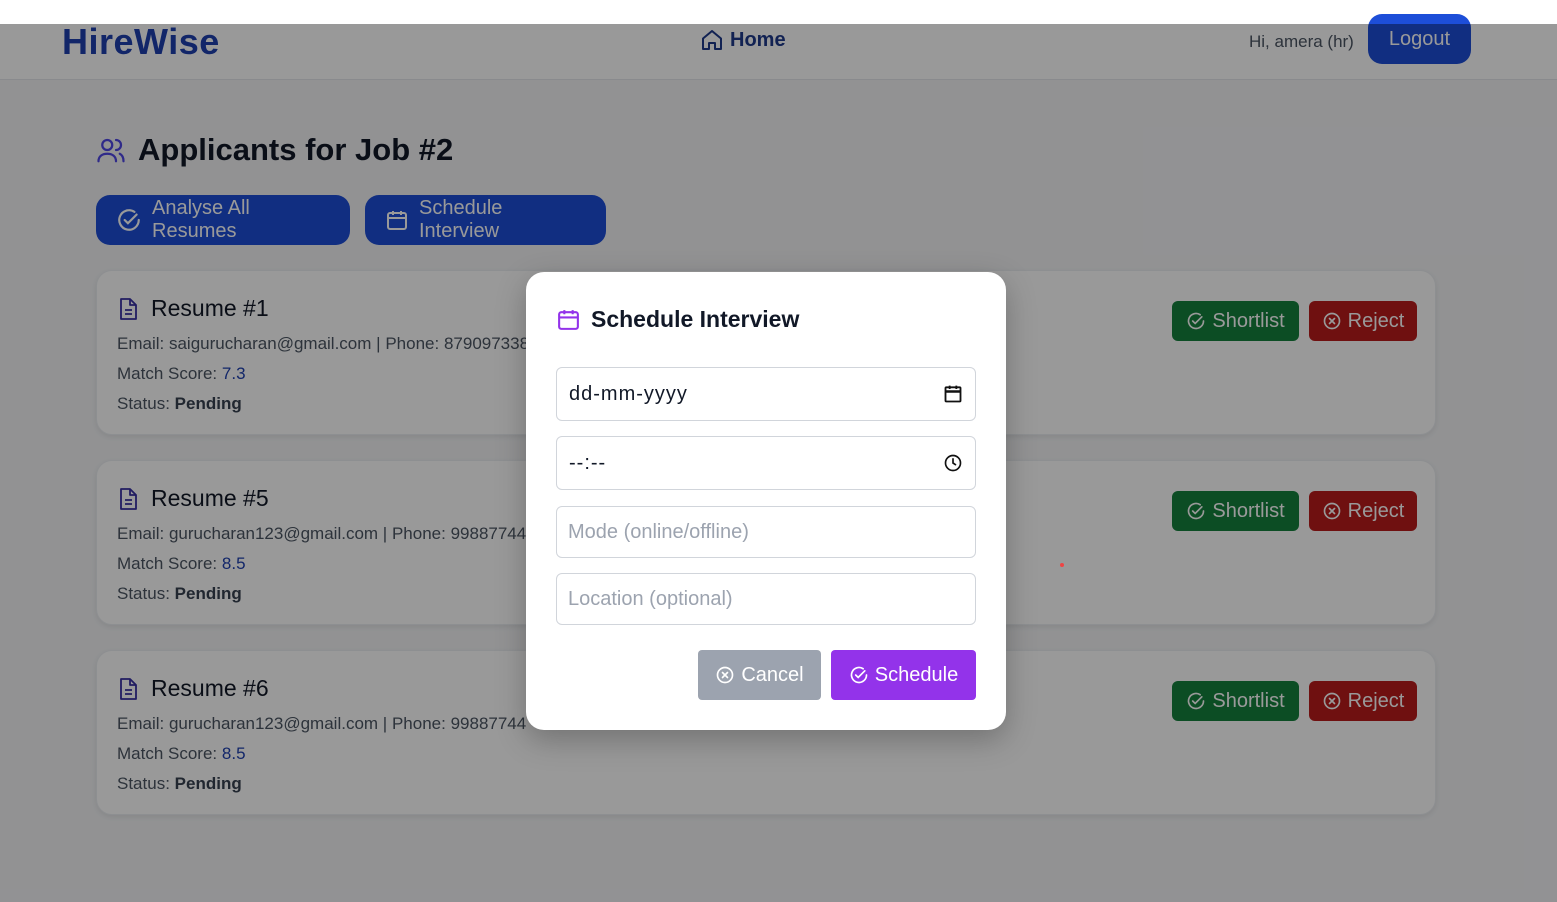 This screenshot has width=1557, height=902. Describe the element at coordinates (953, 463) in the screenshot. I see `clock-icon` at that location.